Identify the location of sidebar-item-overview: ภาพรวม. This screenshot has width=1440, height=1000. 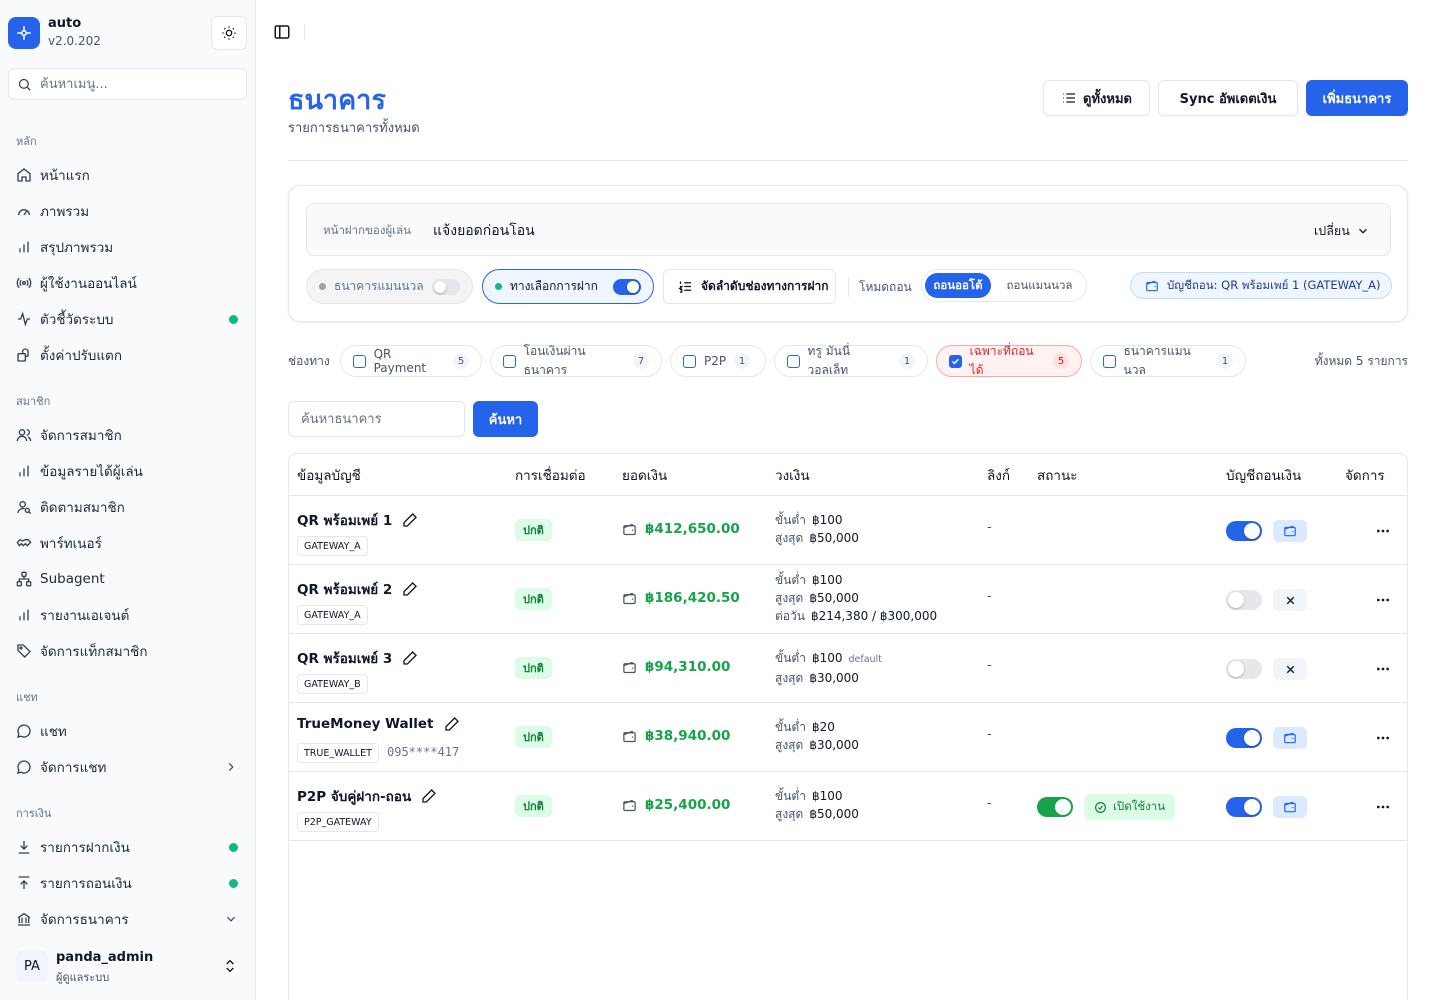
(128, 211).